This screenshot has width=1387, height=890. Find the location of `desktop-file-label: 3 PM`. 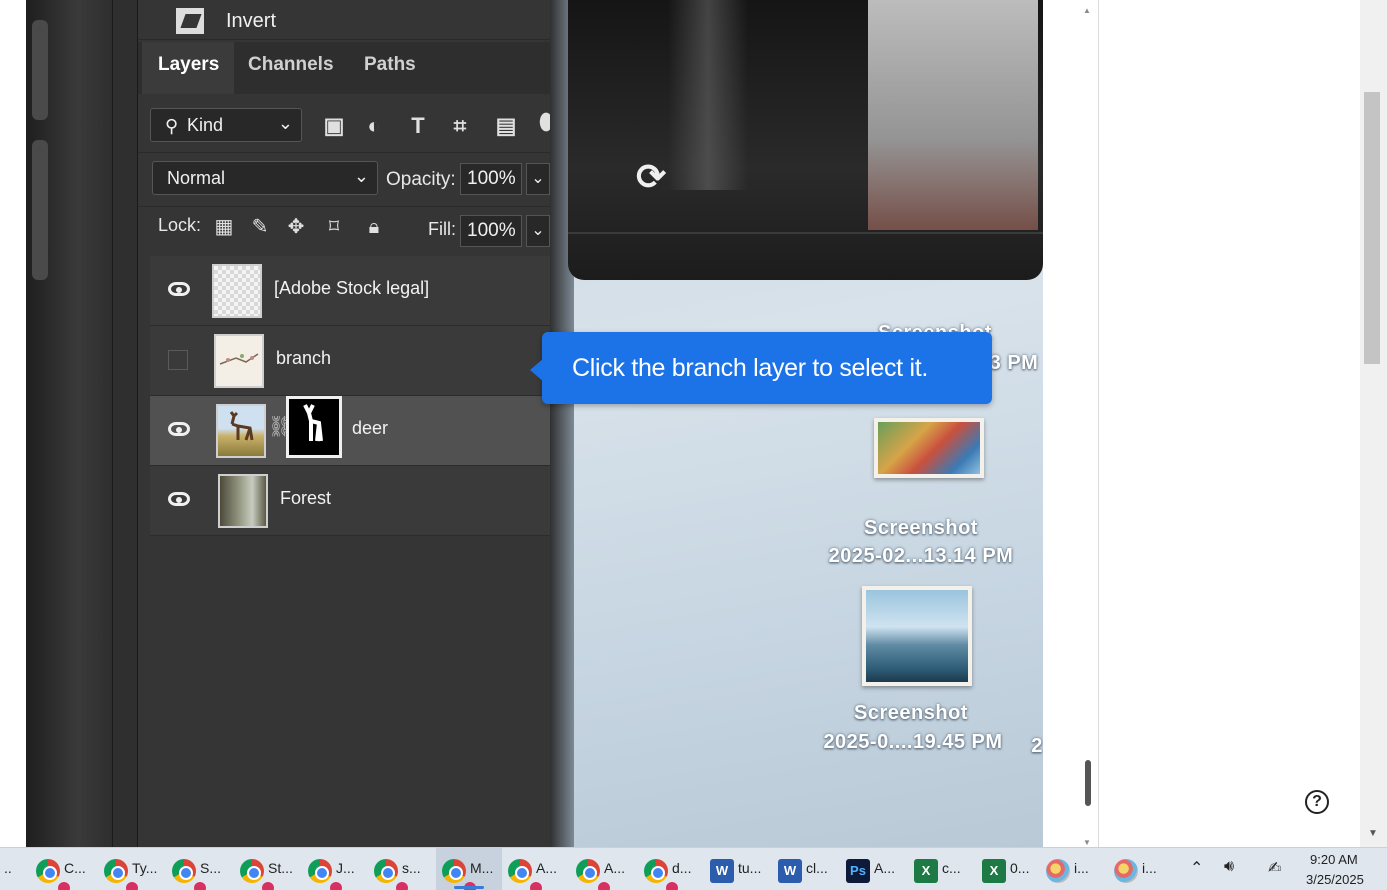

desktop-file-label: 3 PM is located at coordinates (1014, 363).